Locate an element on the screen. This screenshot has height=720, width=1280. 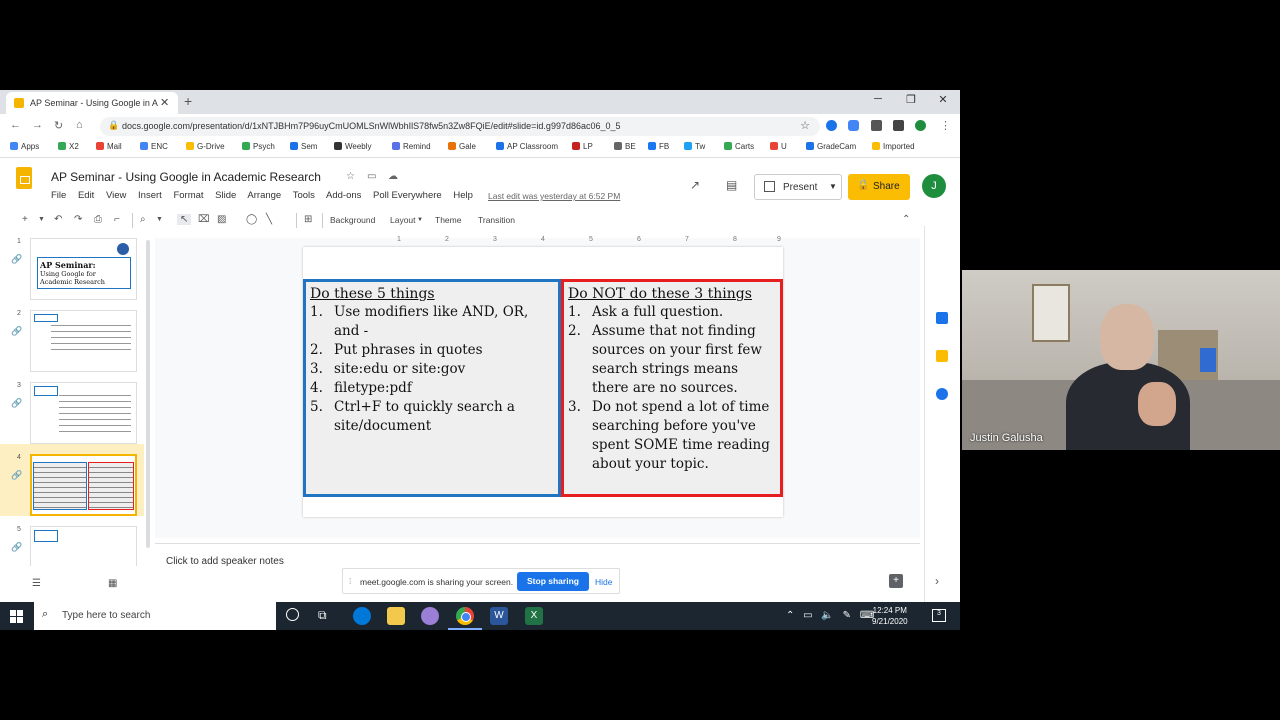
present-button: Present ▼ is located at coordinates (798, 187).